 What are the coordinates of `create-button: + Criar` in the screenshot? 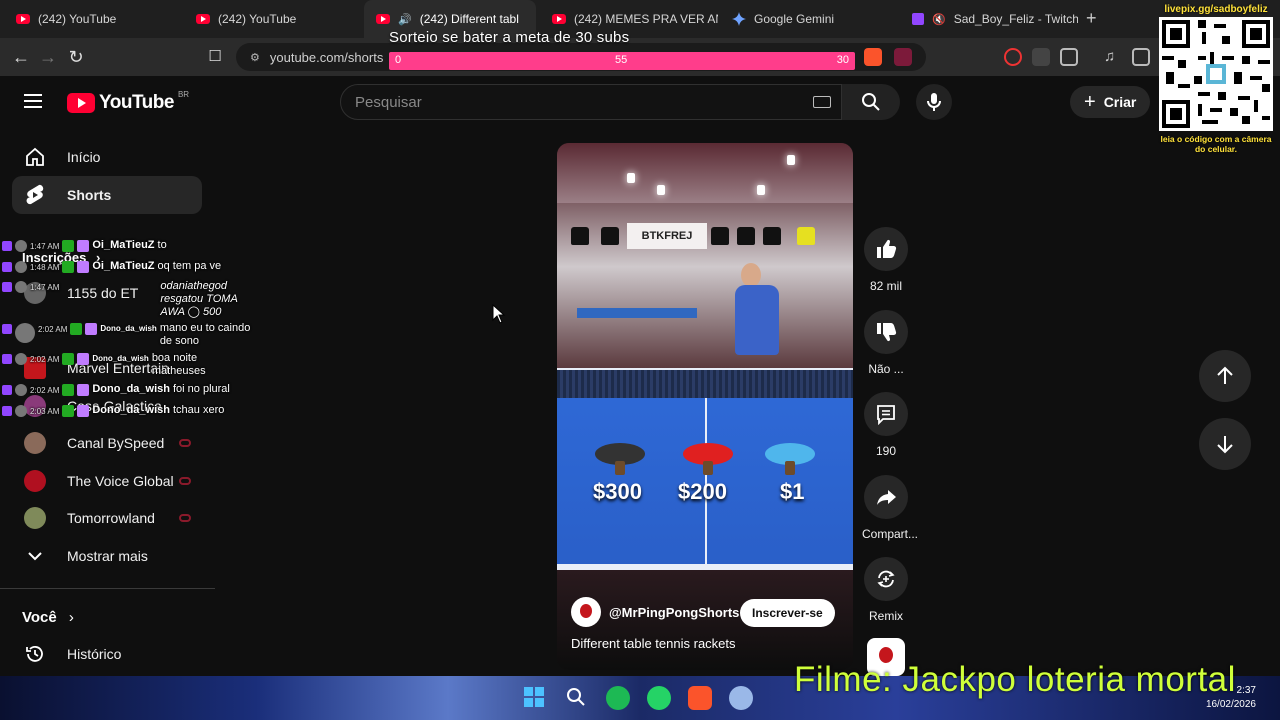 It's located at (1110, 102).